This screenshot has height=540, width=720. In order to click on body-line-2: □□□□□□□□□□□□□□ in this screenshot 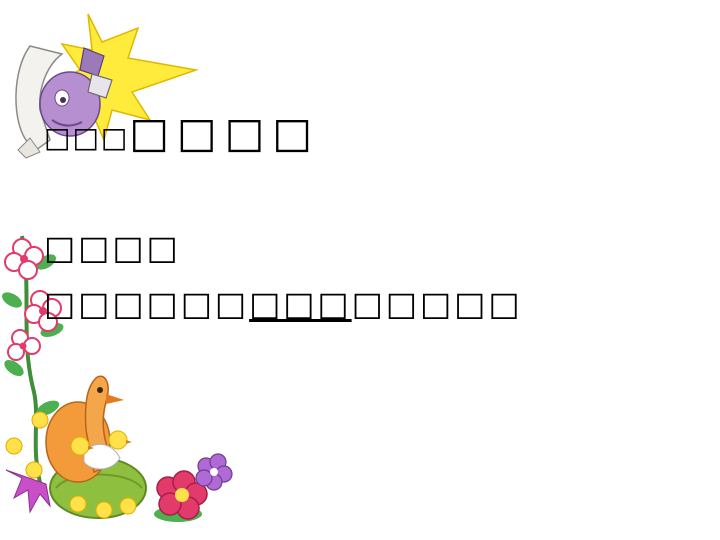, I will do `click(283, 303)`.